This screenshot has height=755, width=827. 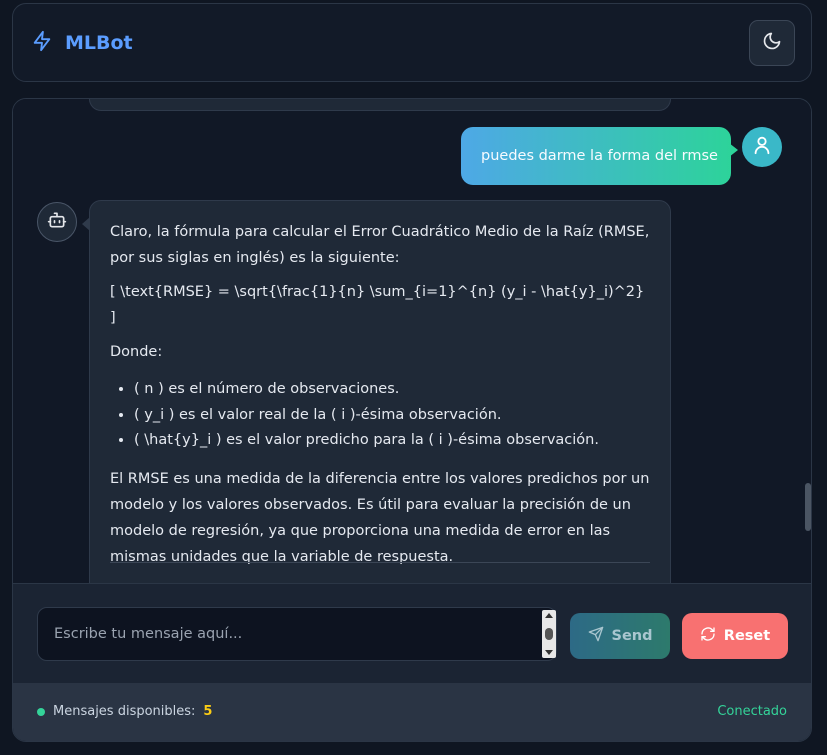 What do you see at coordinates (632, 636) in the screenshot?
I see `send-label: Send` at bounding box center [632, 636].